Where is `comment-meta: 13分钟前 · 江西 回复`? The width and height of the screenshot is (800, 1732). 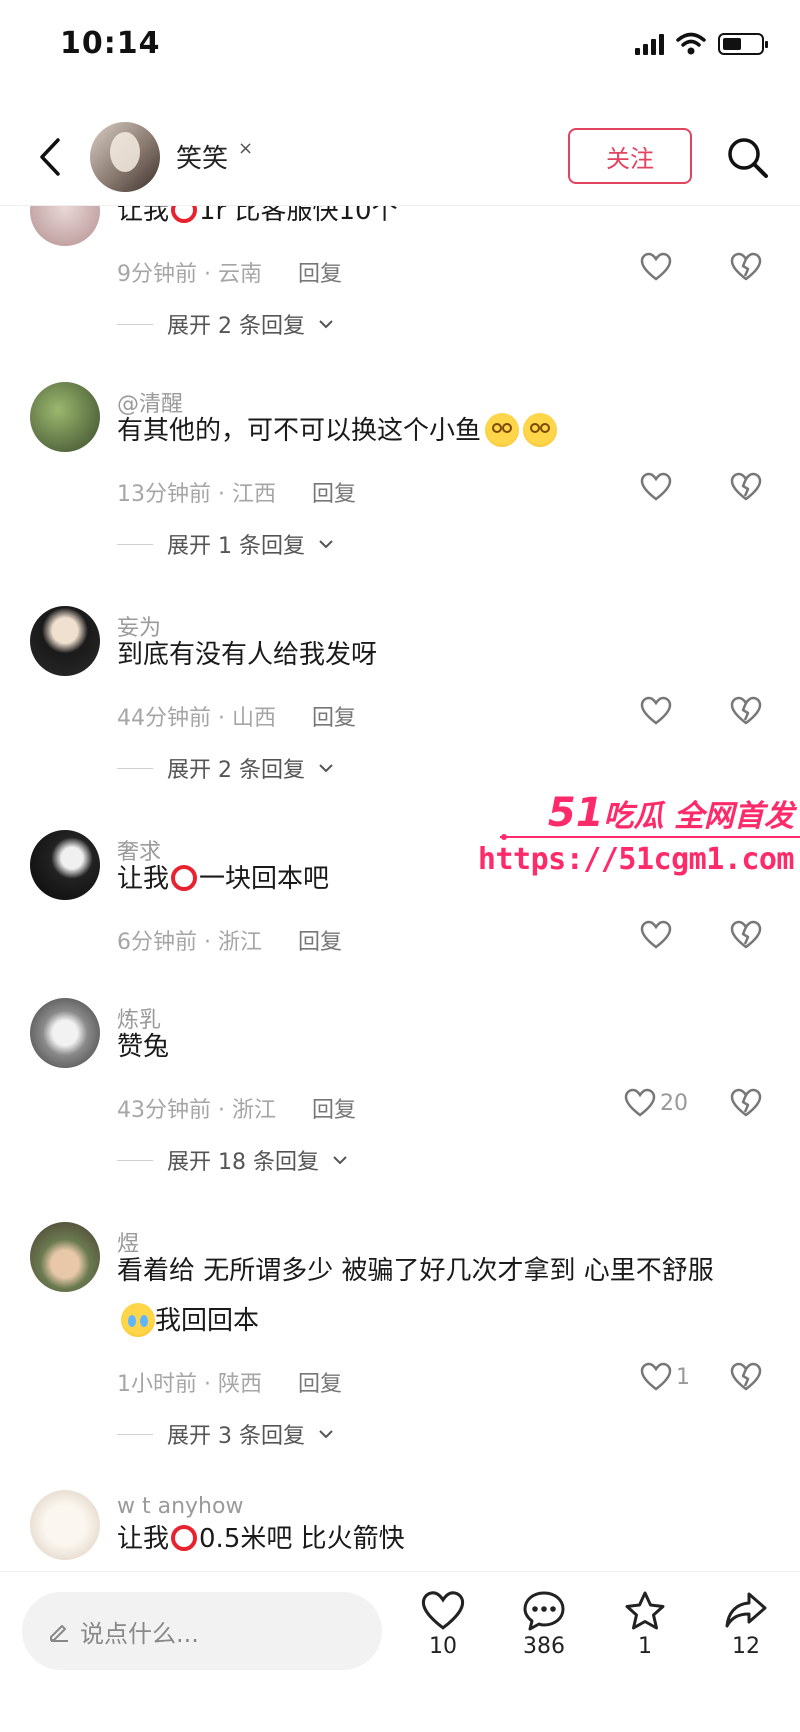
comment-meta: 13分钟前 · 江西 回复 is located at coordinates (236, 492).